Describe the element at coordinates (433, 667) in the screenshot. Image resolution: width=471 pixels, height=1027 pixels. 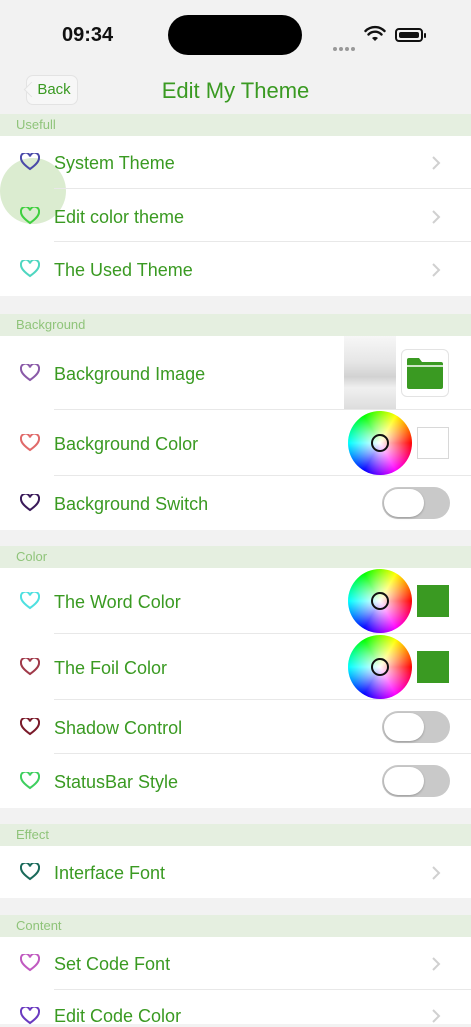
I see `foil-color-swatch` at that location.